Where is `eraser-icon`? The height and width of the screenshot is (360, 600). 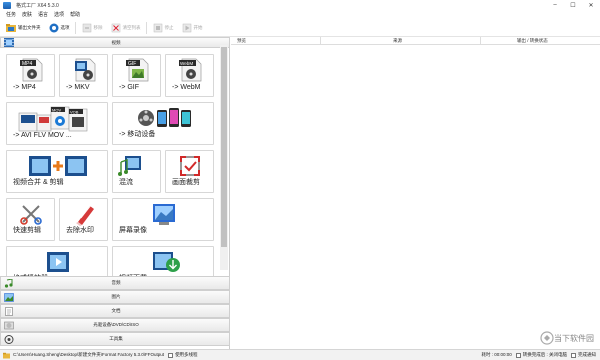 eraser-icon is located at coordinates (85, 214).